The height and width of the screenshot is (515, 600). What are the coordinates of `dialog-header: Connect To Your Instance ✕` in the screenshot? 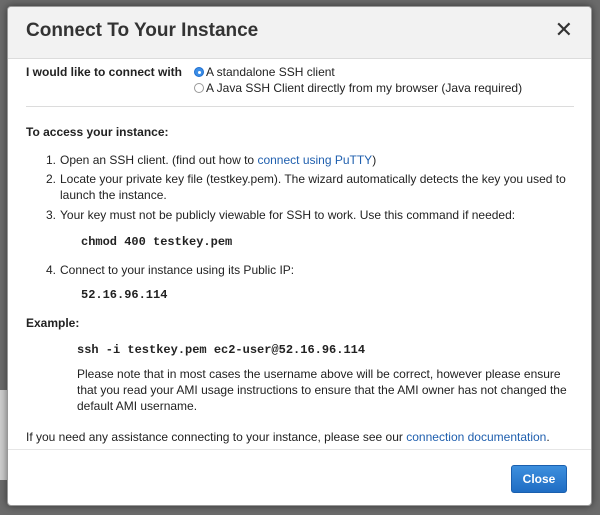 It's located at (299, 33).